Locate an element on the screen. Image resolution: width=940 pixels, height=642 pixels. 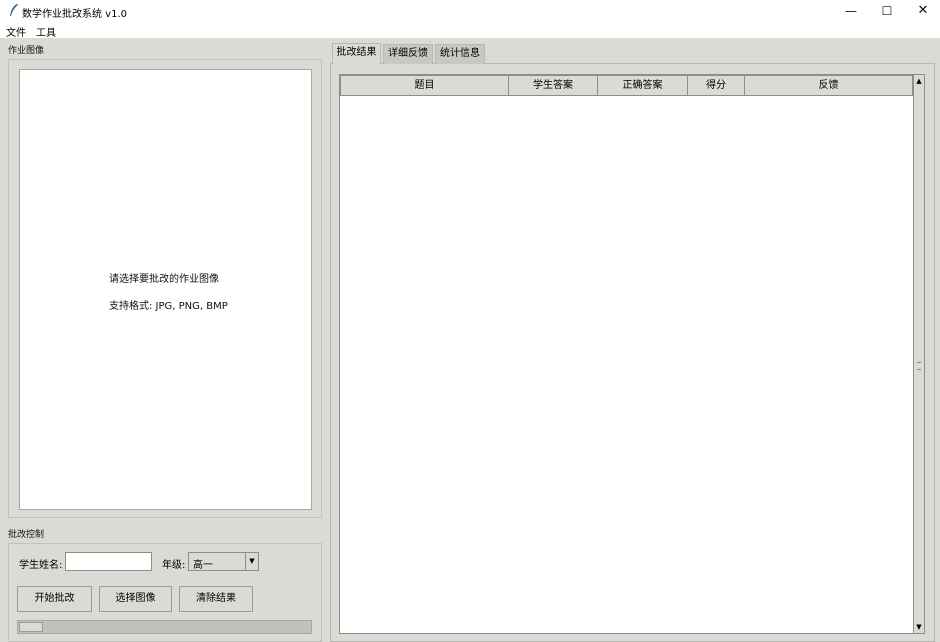
scrollbar-thumb is located at coordinates (919, 354).